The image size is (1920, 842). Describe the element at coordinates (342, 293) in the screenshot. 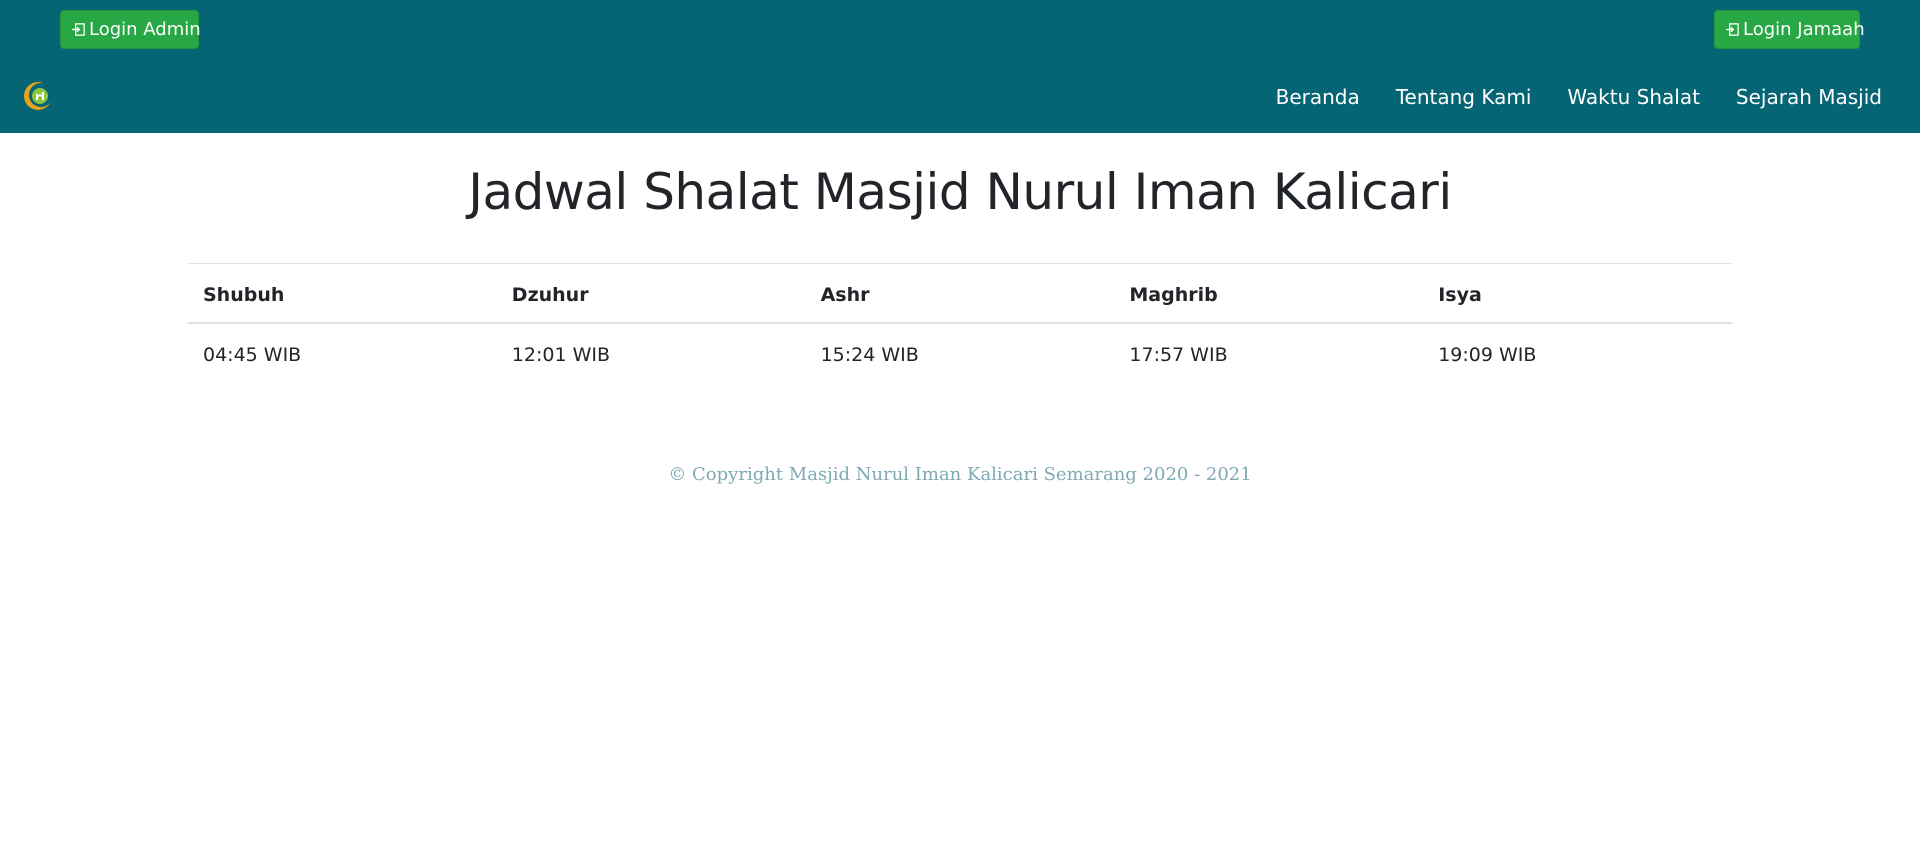

I see `column-header-shubuh: Shubuh` at that location.